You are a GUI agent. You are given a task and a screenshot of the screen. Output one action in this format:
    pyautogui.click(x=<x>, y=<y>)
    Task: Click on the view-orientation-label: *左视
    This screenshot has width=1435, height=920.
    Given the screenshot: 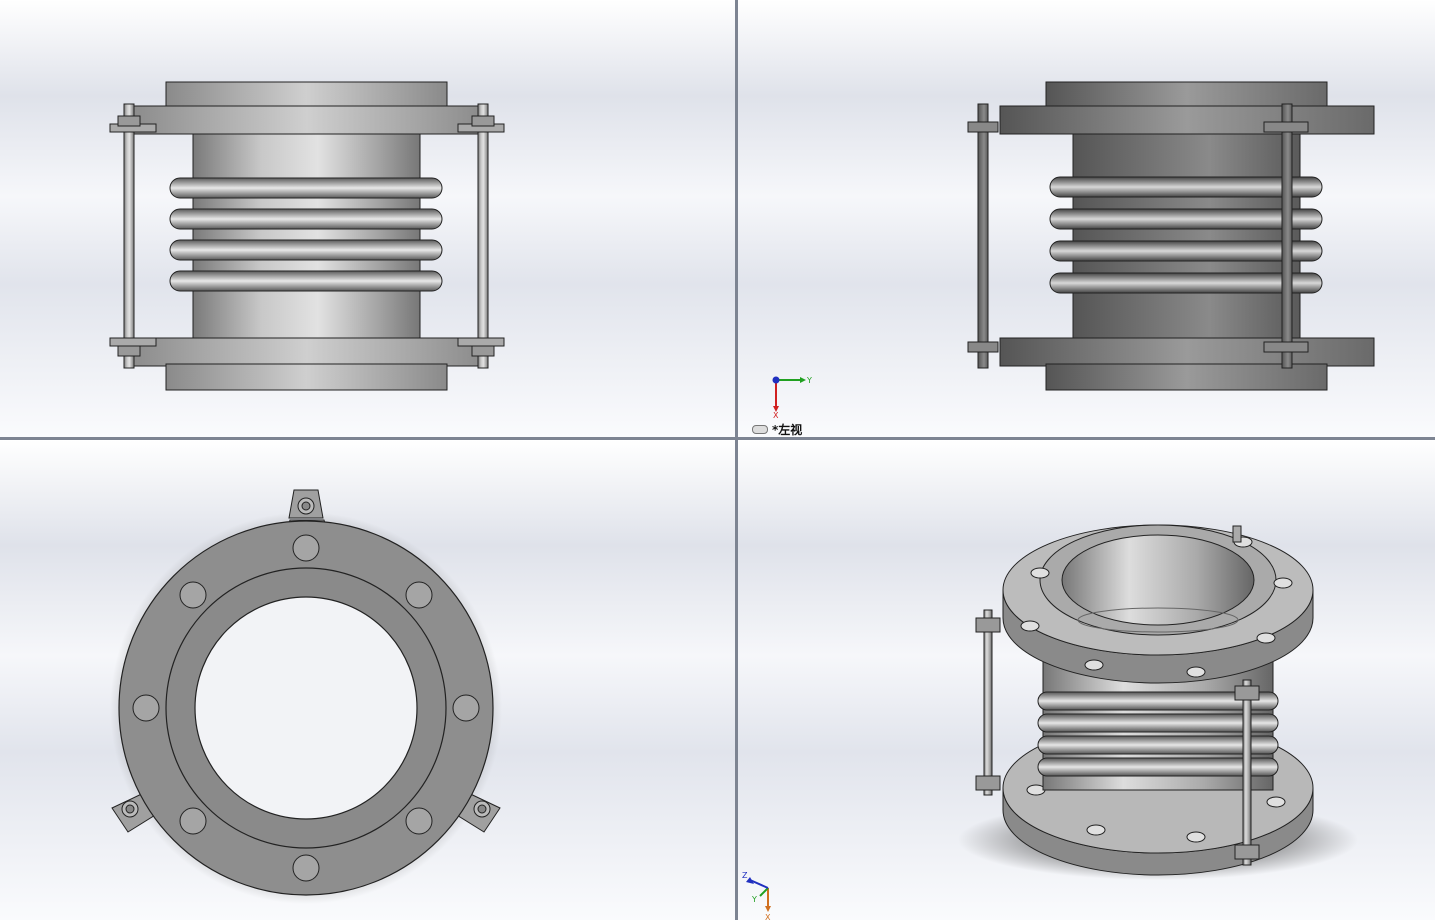 What is the action you would take?
    pyautogui.click(x=777, y=429)
    